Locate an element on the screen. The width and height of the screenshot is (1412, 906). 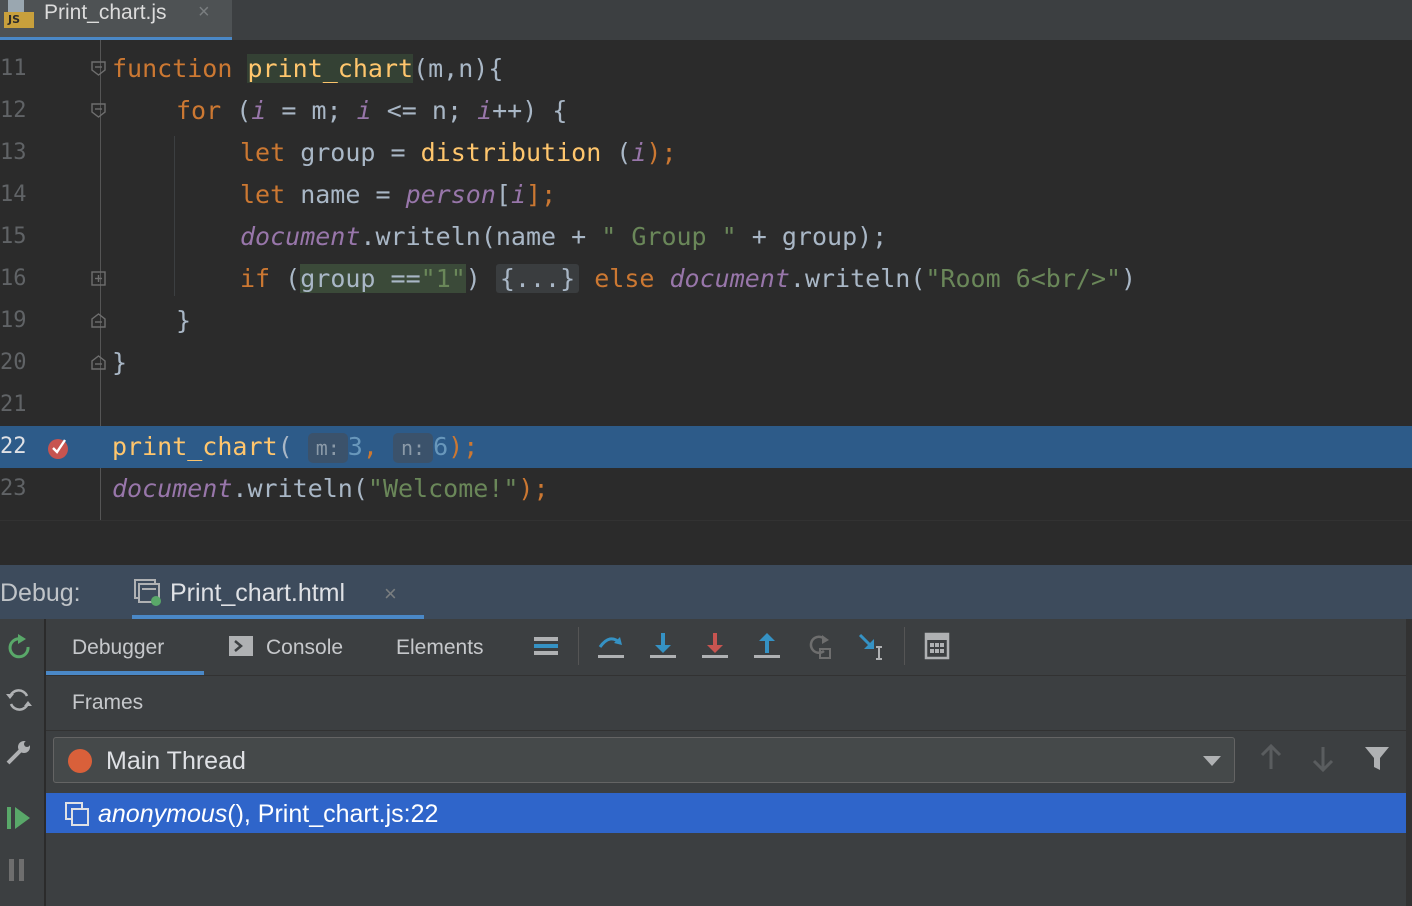
editor-tab-bar: JS Print_chart.js × is located at coordinates (706, 20).